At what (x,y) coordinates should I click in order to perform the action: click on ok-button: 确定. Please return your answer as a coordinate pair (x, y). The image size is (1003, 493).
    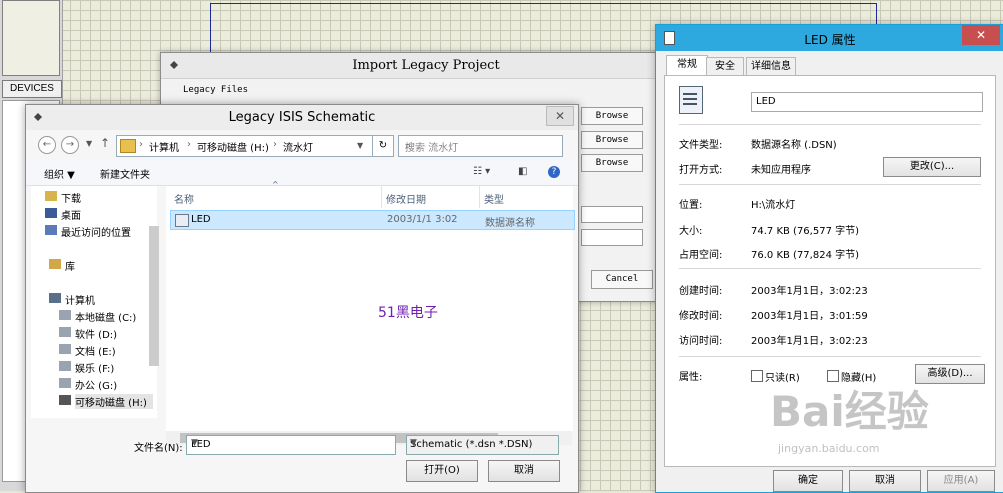
    Looking at the image, I should click on (808, 481).